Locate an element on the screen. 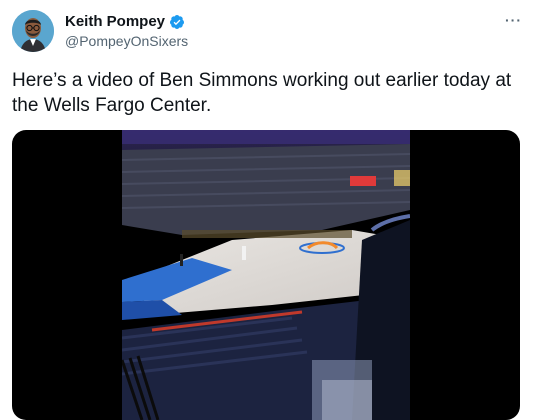  more-options-icon: ··· is located at coordinates (513, 20).